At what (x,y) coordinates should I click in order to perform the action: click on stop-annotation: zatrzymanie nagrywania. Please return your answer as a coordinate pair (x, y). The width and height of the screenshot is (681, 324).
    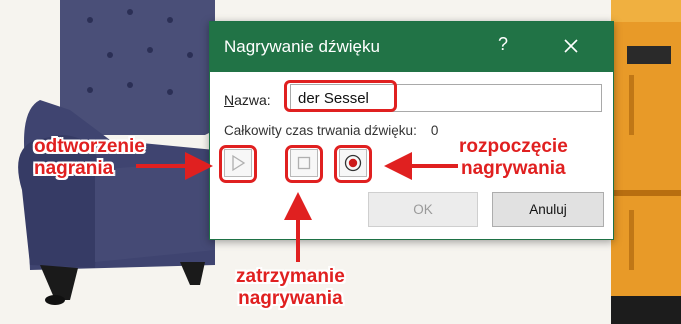
    Looking at the image, I should click on (290, 288).